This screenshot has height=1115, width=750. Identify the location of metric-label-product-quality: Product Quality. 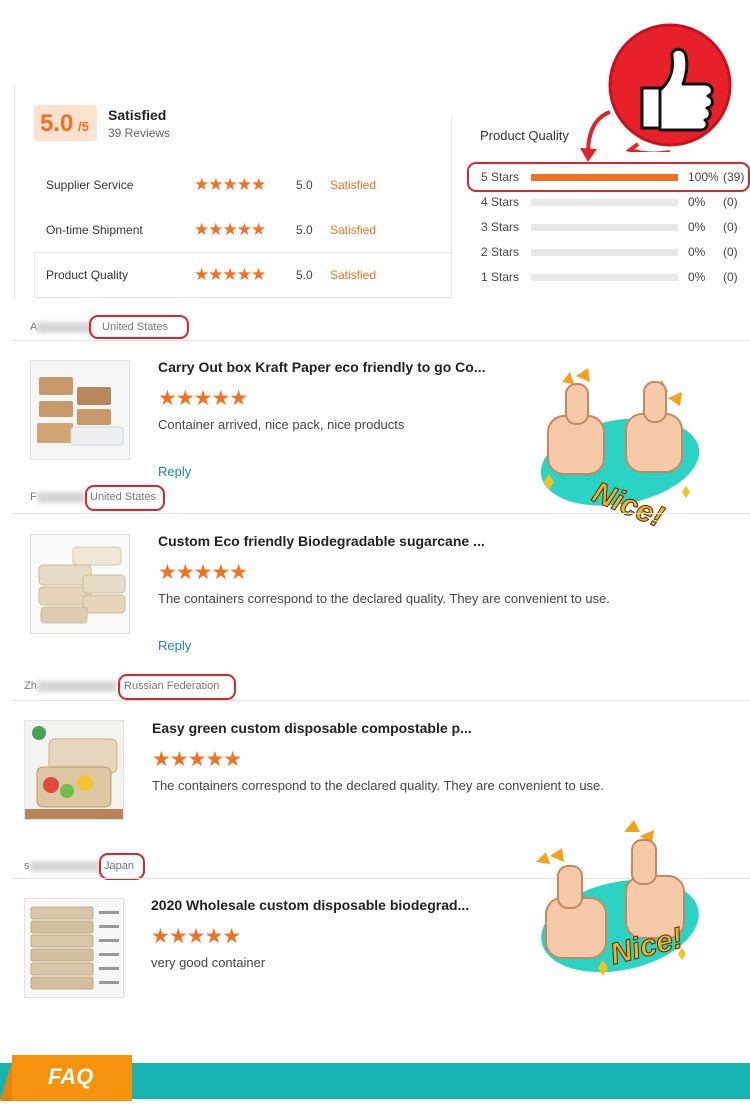
(87, 275).